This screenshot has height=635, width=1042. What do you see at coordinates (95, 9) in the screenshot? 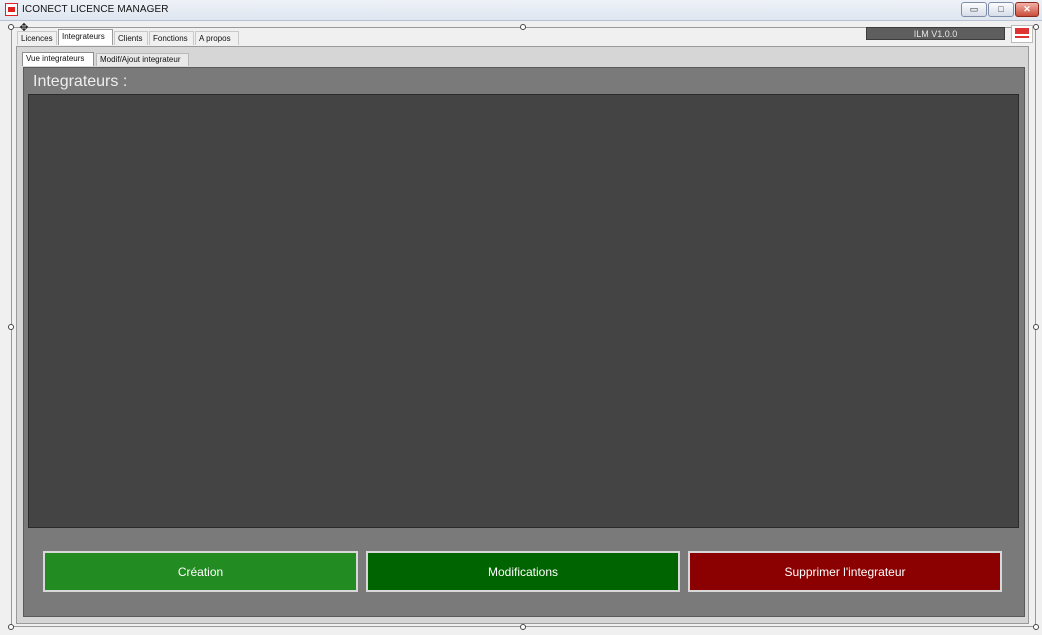
I see `window-title: ICONECT LICENCE MANAGER` at bounding box center [95, 9].